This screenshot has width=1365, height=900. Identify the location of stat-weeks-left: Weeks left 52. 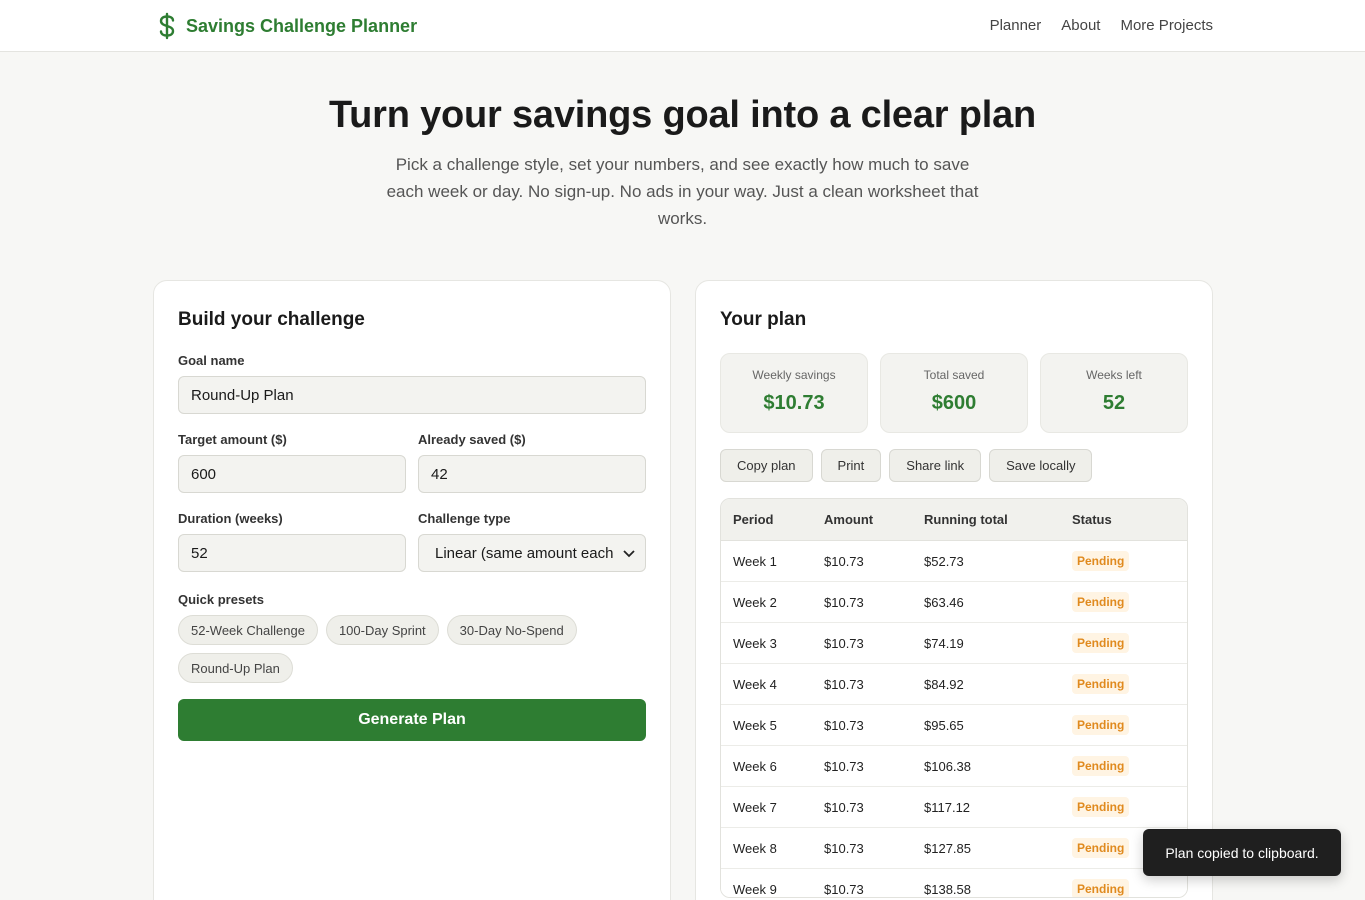
(1114, 393).